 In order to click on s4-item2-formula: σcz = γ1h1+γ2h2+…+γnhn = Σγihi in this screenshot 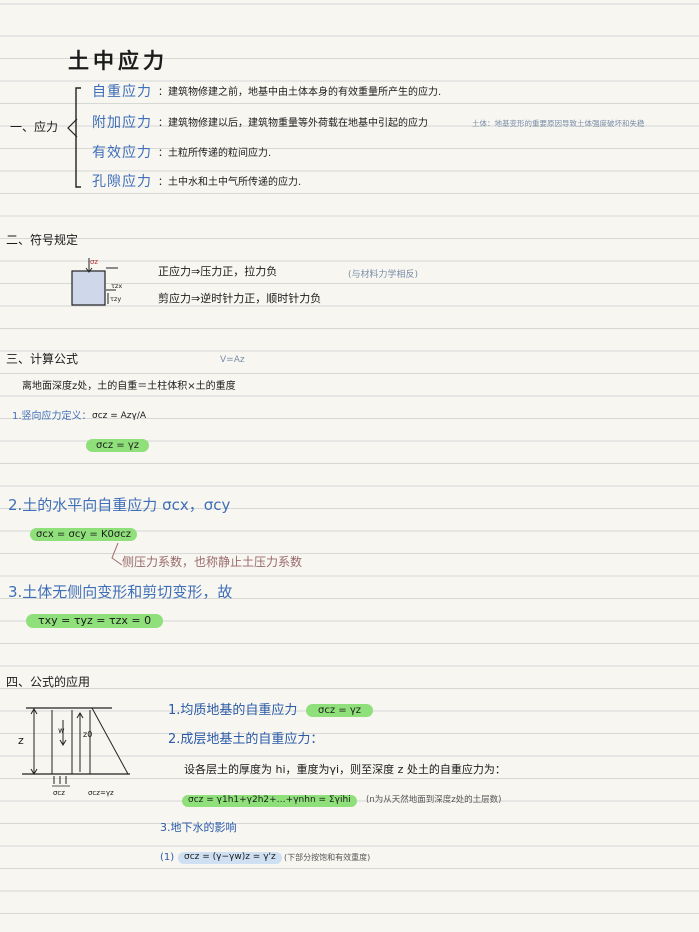, I will do `click(269, 801)`.